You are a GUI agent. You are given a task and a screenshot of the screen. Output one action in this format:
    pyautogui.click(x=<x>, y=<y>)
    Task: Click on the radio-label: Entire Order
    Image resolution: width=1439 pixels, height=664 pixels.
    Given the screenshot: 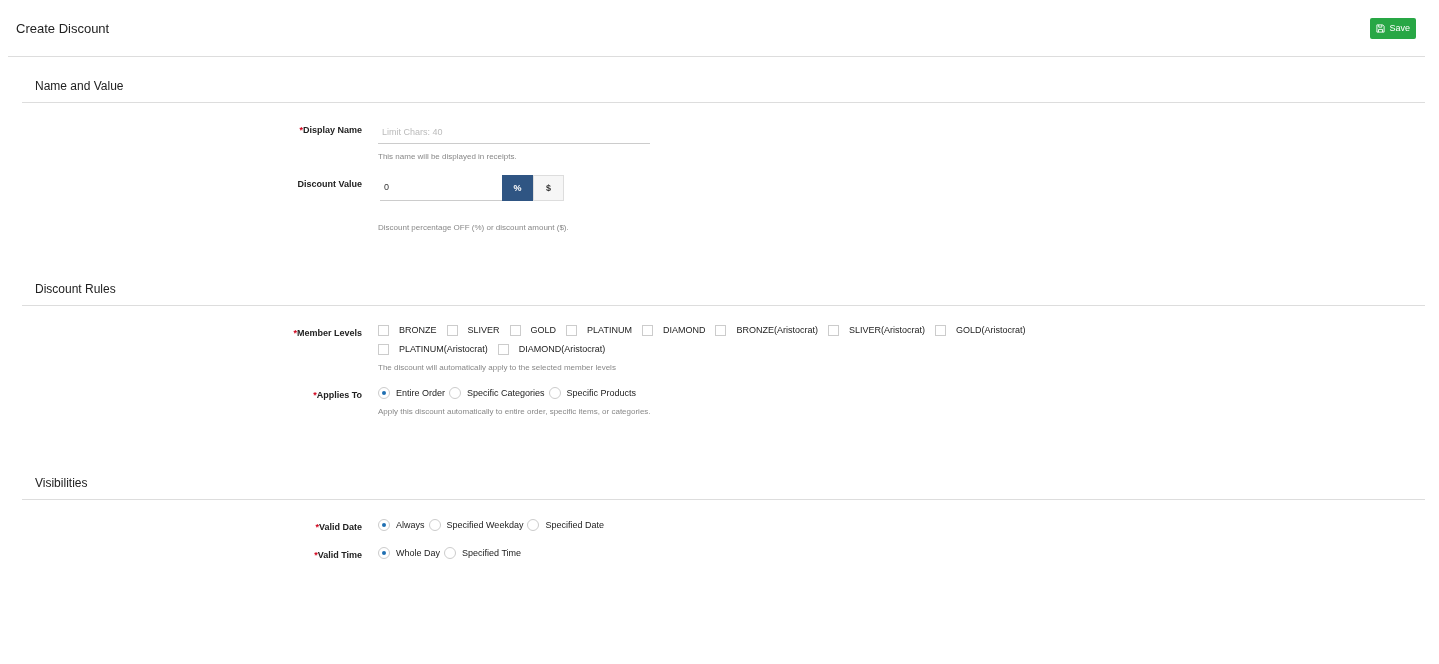 What is the action you would take?
    pyautogui.click(x=421, y=392)
    